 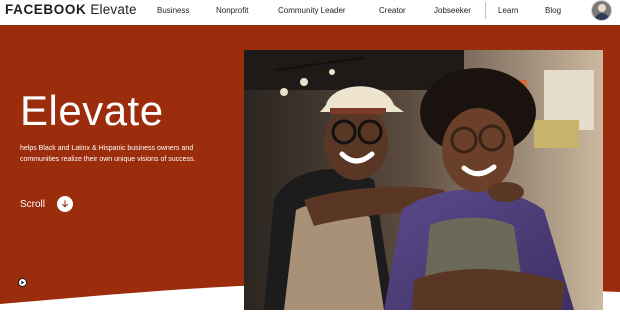 What do you see at coordinates (65, 204) in the screenshot?
I see `arrow-down-circle-icon` at bounding box center [65, 204].